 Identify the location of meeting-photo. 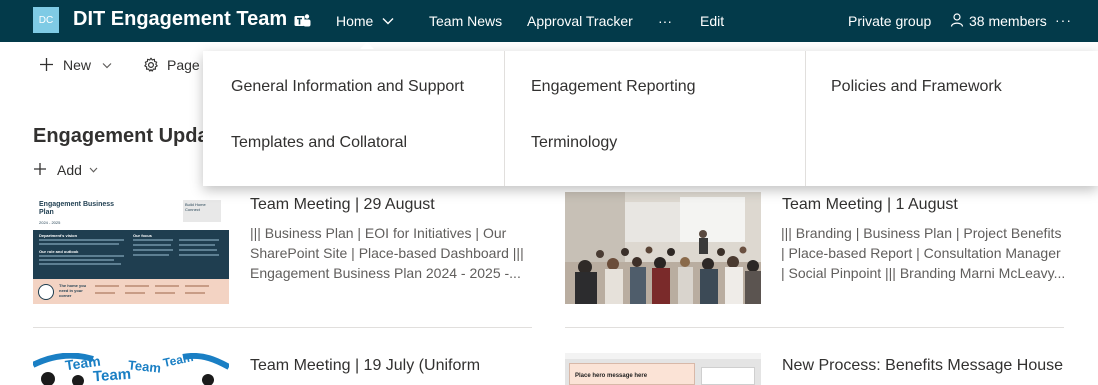
(663, 248).